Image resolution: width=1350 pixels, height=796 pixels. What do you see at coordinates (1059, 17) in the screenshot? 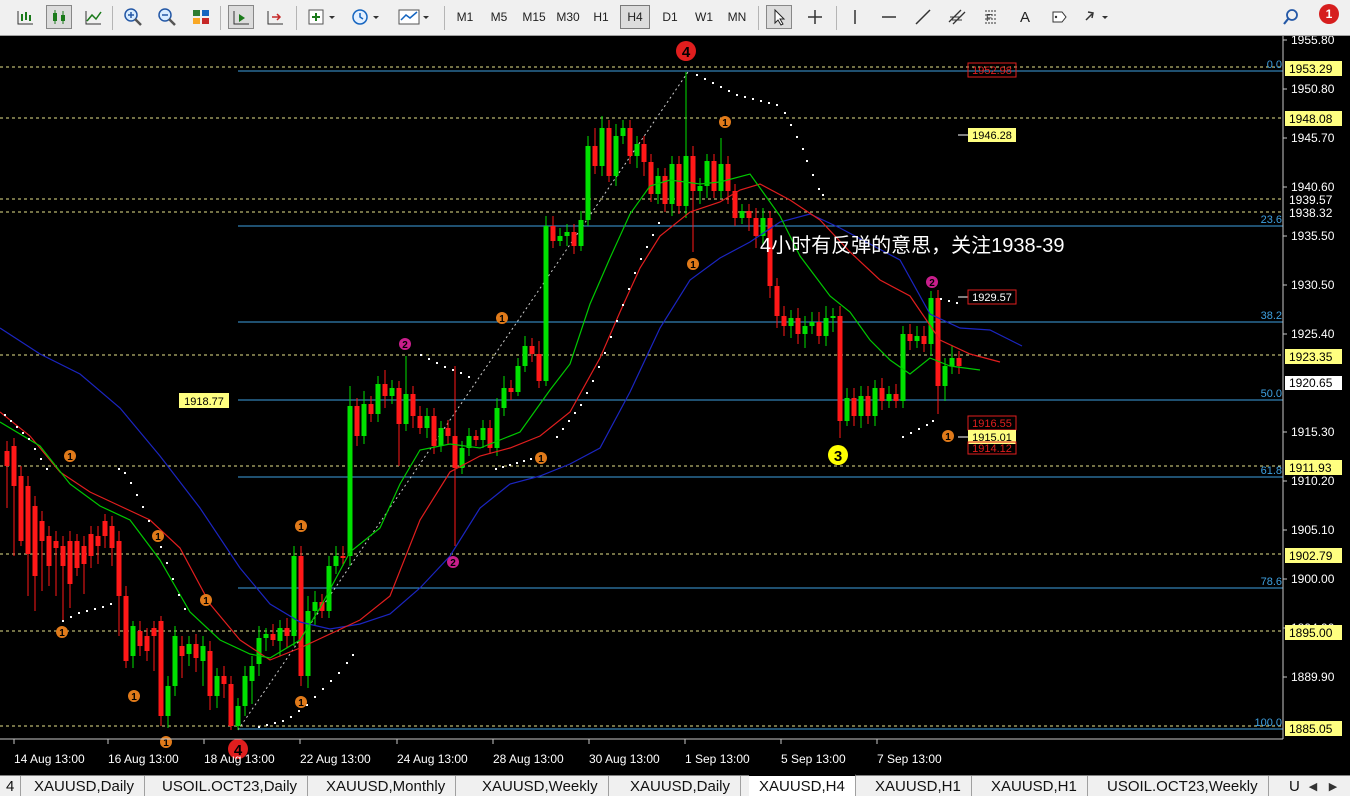
I see `label-tool-icon` at bounding box center [1059, 17].